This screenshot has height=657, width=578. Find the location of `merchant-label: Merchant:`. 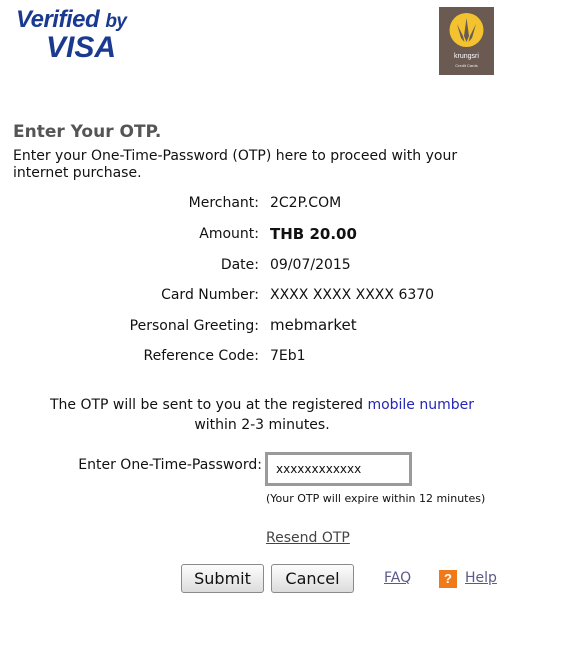

merchant-label: Merchant: is located at coordinates (223, 203).